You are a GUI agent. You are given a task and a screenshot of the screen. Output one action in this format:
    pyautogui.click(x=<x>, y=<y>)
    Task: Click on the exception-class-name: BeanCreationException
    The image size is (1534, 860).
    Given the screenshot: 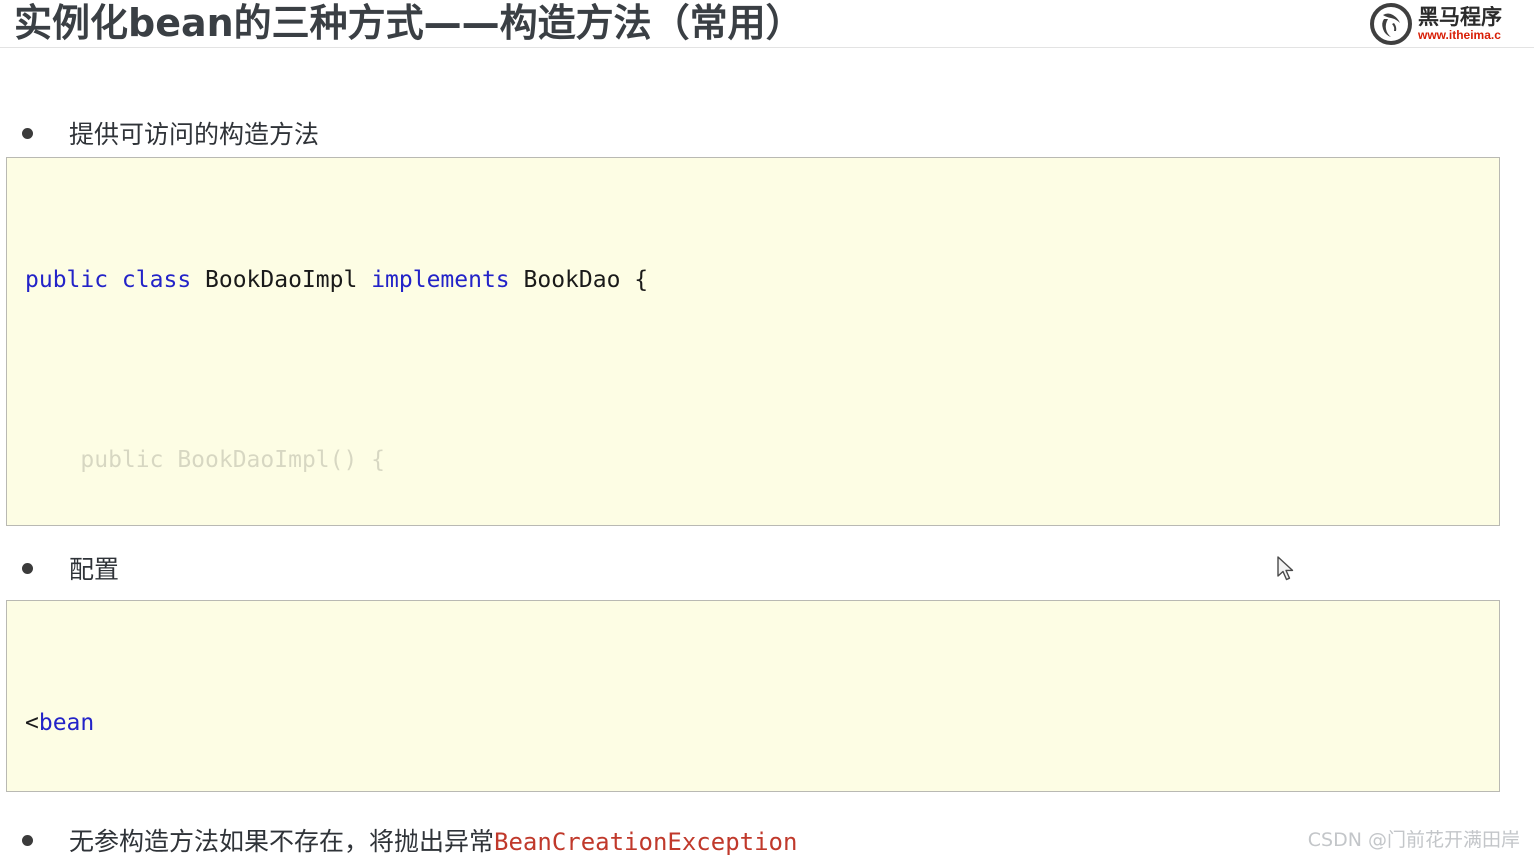 What is the action you would take?
    pyautogui.click(x=646, y=842)
    